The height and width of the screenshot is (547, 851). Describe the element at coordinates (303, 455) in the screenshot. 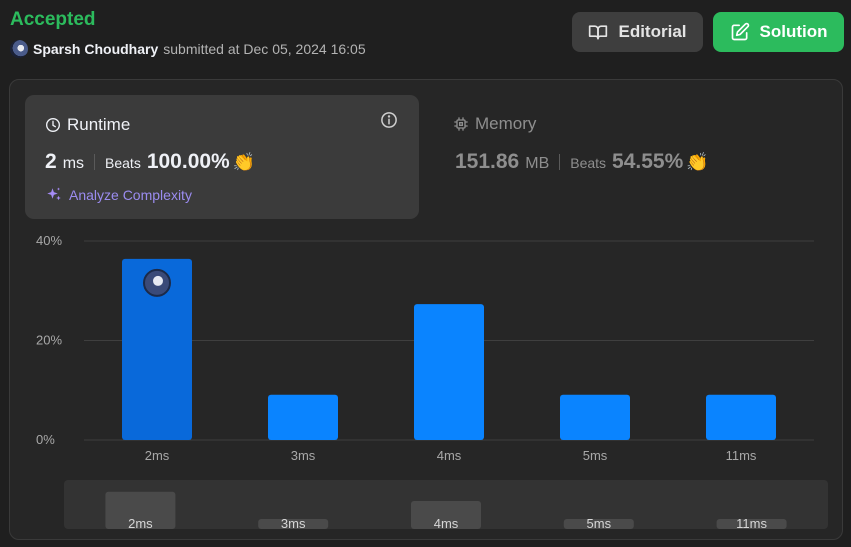

I see `x-tick-label: 3ms` at that location.